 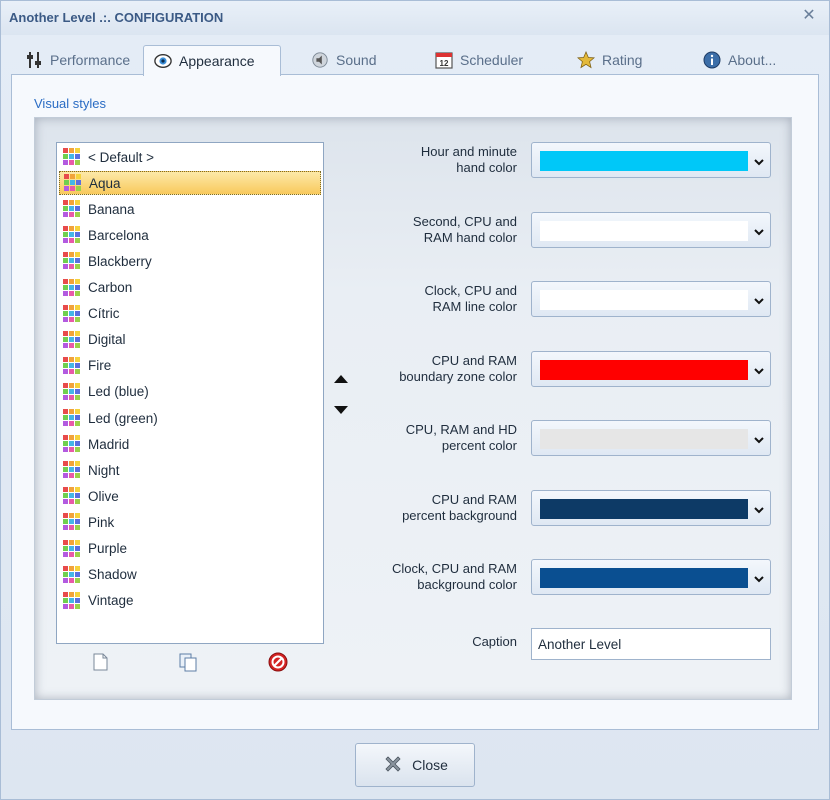 I want to click on color-setting-label-line: boundary zone color, so click(x=458, y=376).